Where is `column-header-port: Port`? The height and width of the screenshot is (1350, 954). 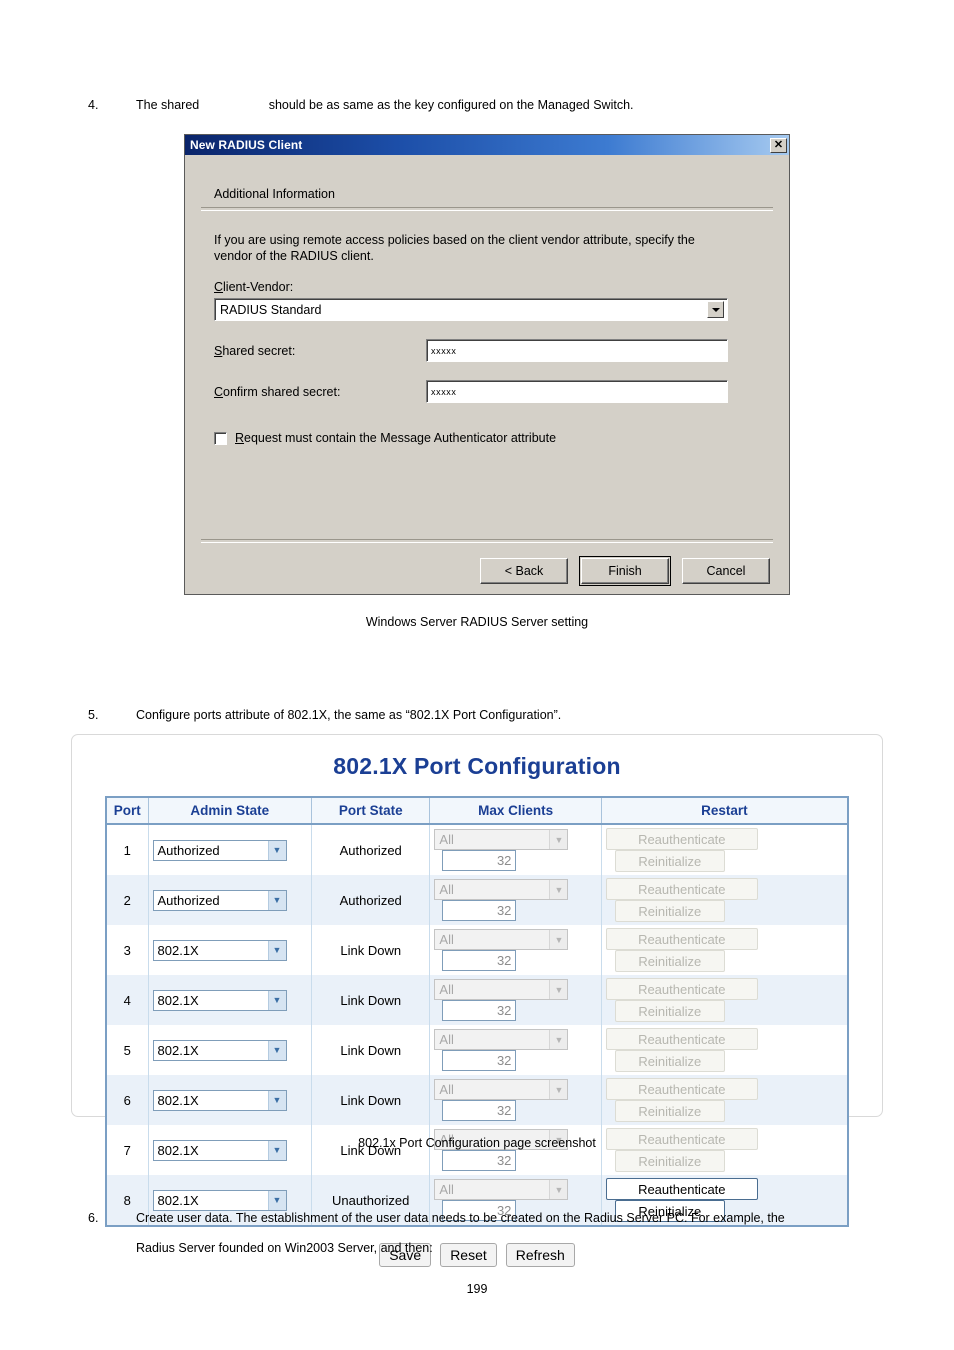 column-header-port: Port is located at coordinates (127, 811).